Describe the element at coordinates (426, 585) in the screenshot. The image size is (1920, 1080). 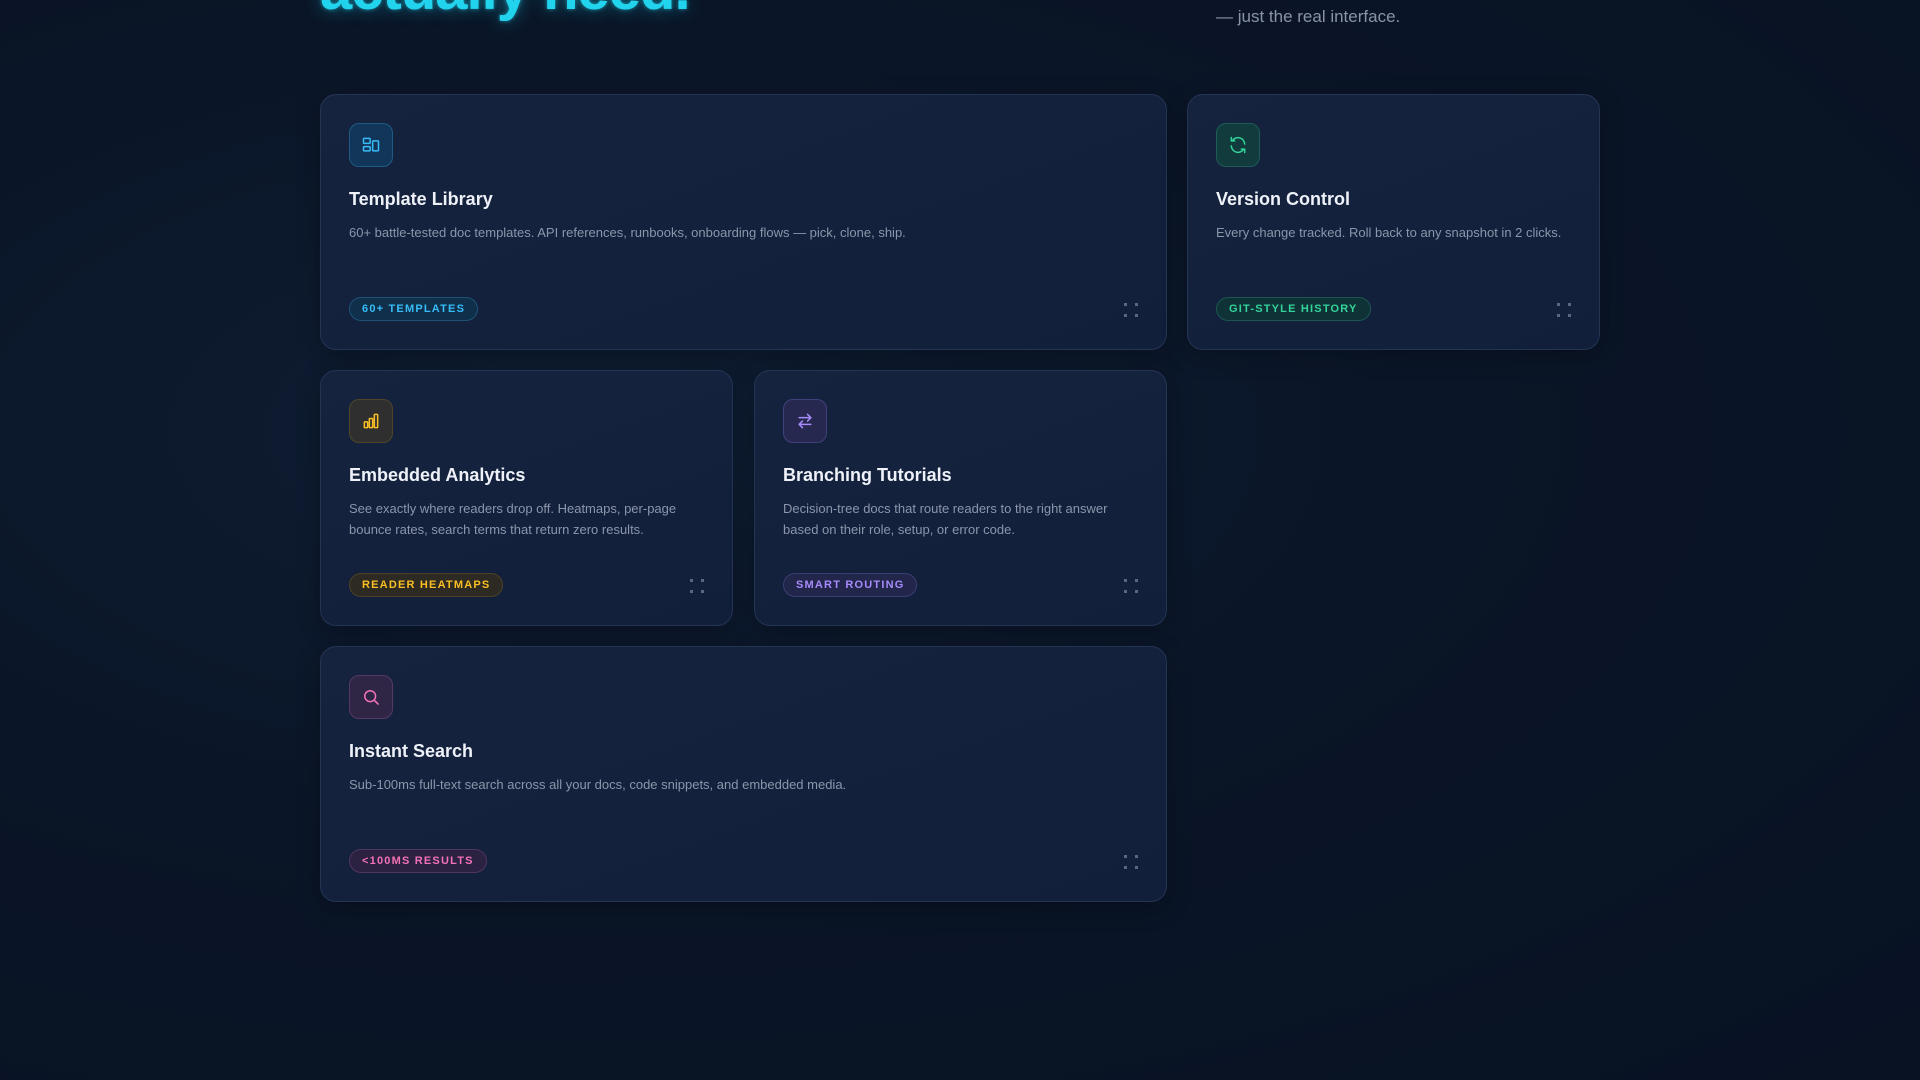
I see `card-badge: READER HEATMAPS` at that location.